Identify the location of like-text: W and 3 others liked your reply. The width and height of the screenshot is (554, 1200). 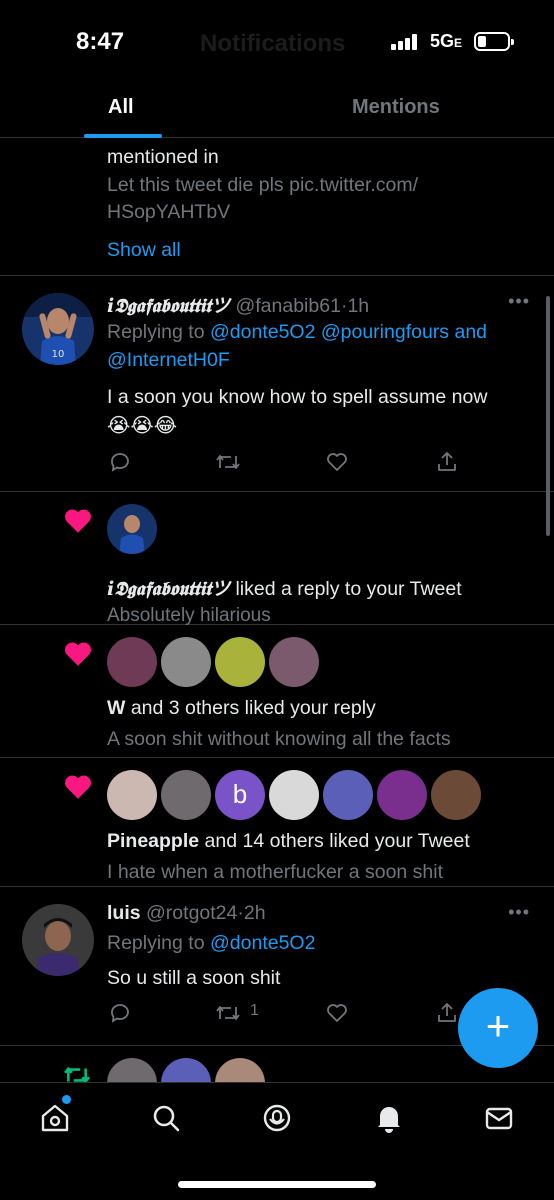
(241, 708).